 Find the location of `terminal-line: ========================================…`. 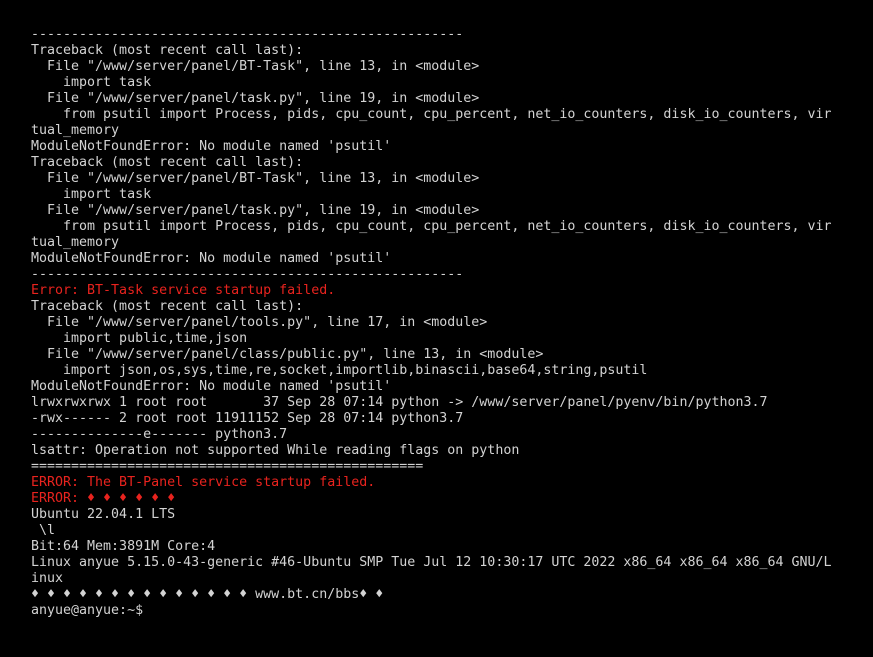

terminal-line: ========================================… is located at coordinates (227, 466).